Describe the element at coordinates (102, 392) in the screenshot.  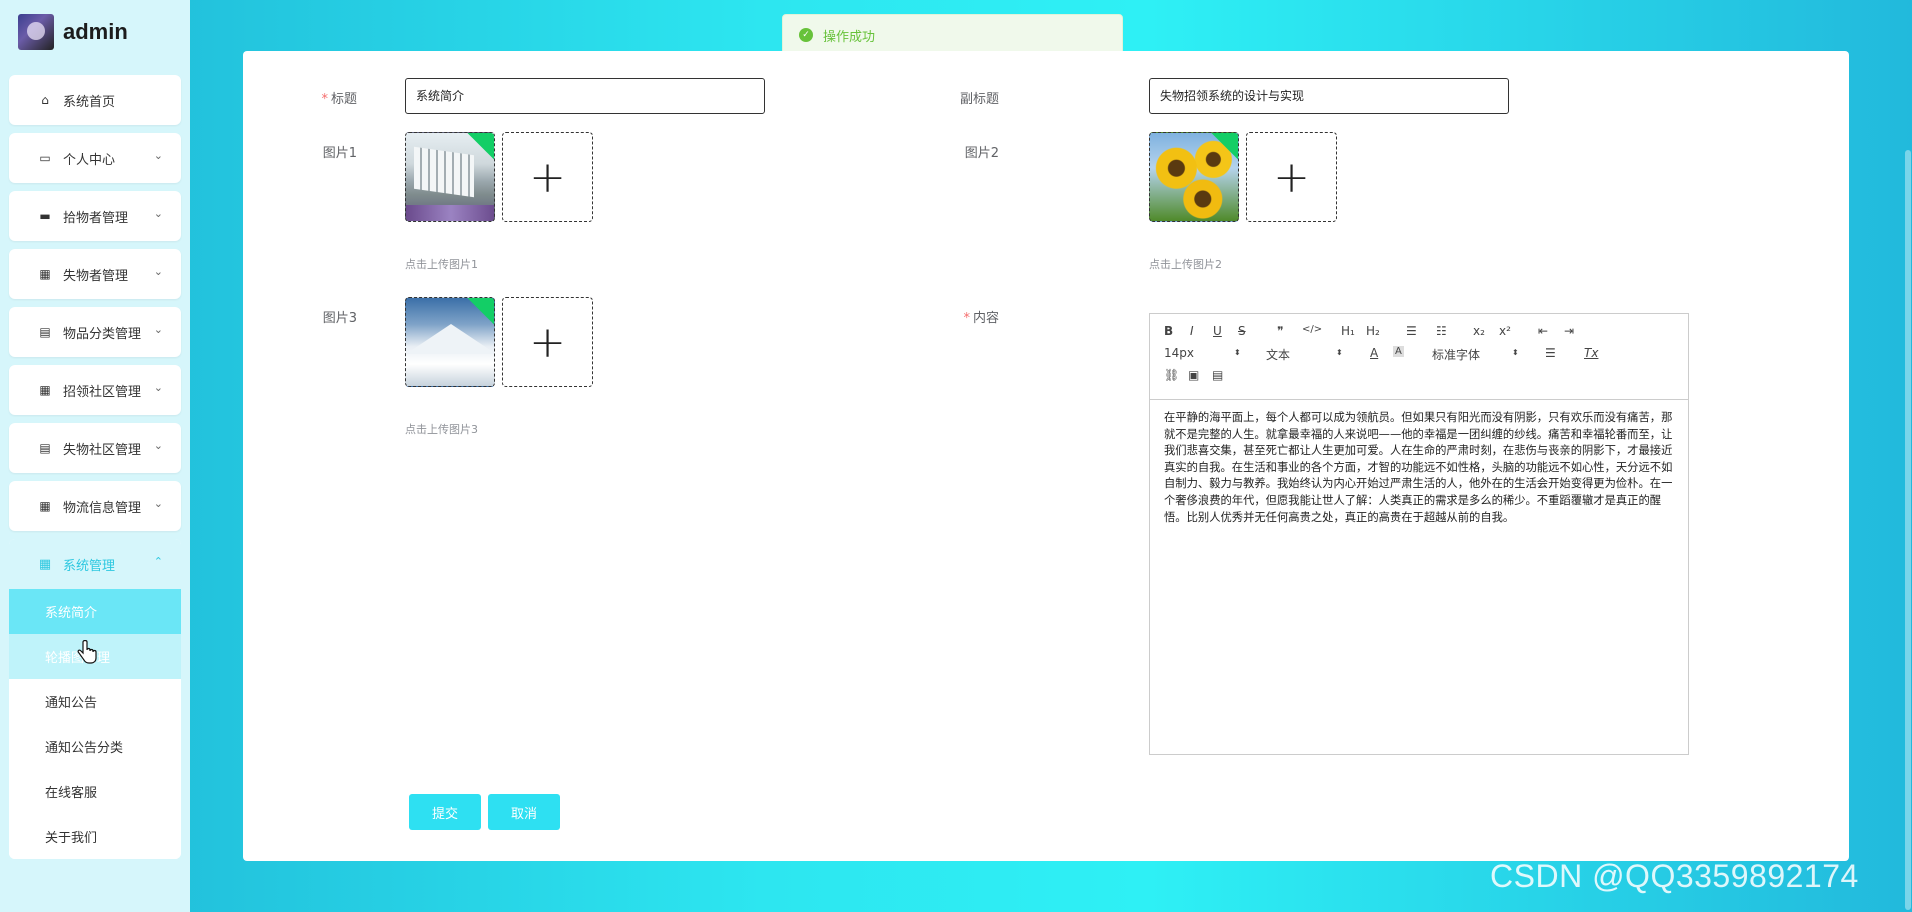
I see `sidebar-item-label: 招领社区管理` at that location.